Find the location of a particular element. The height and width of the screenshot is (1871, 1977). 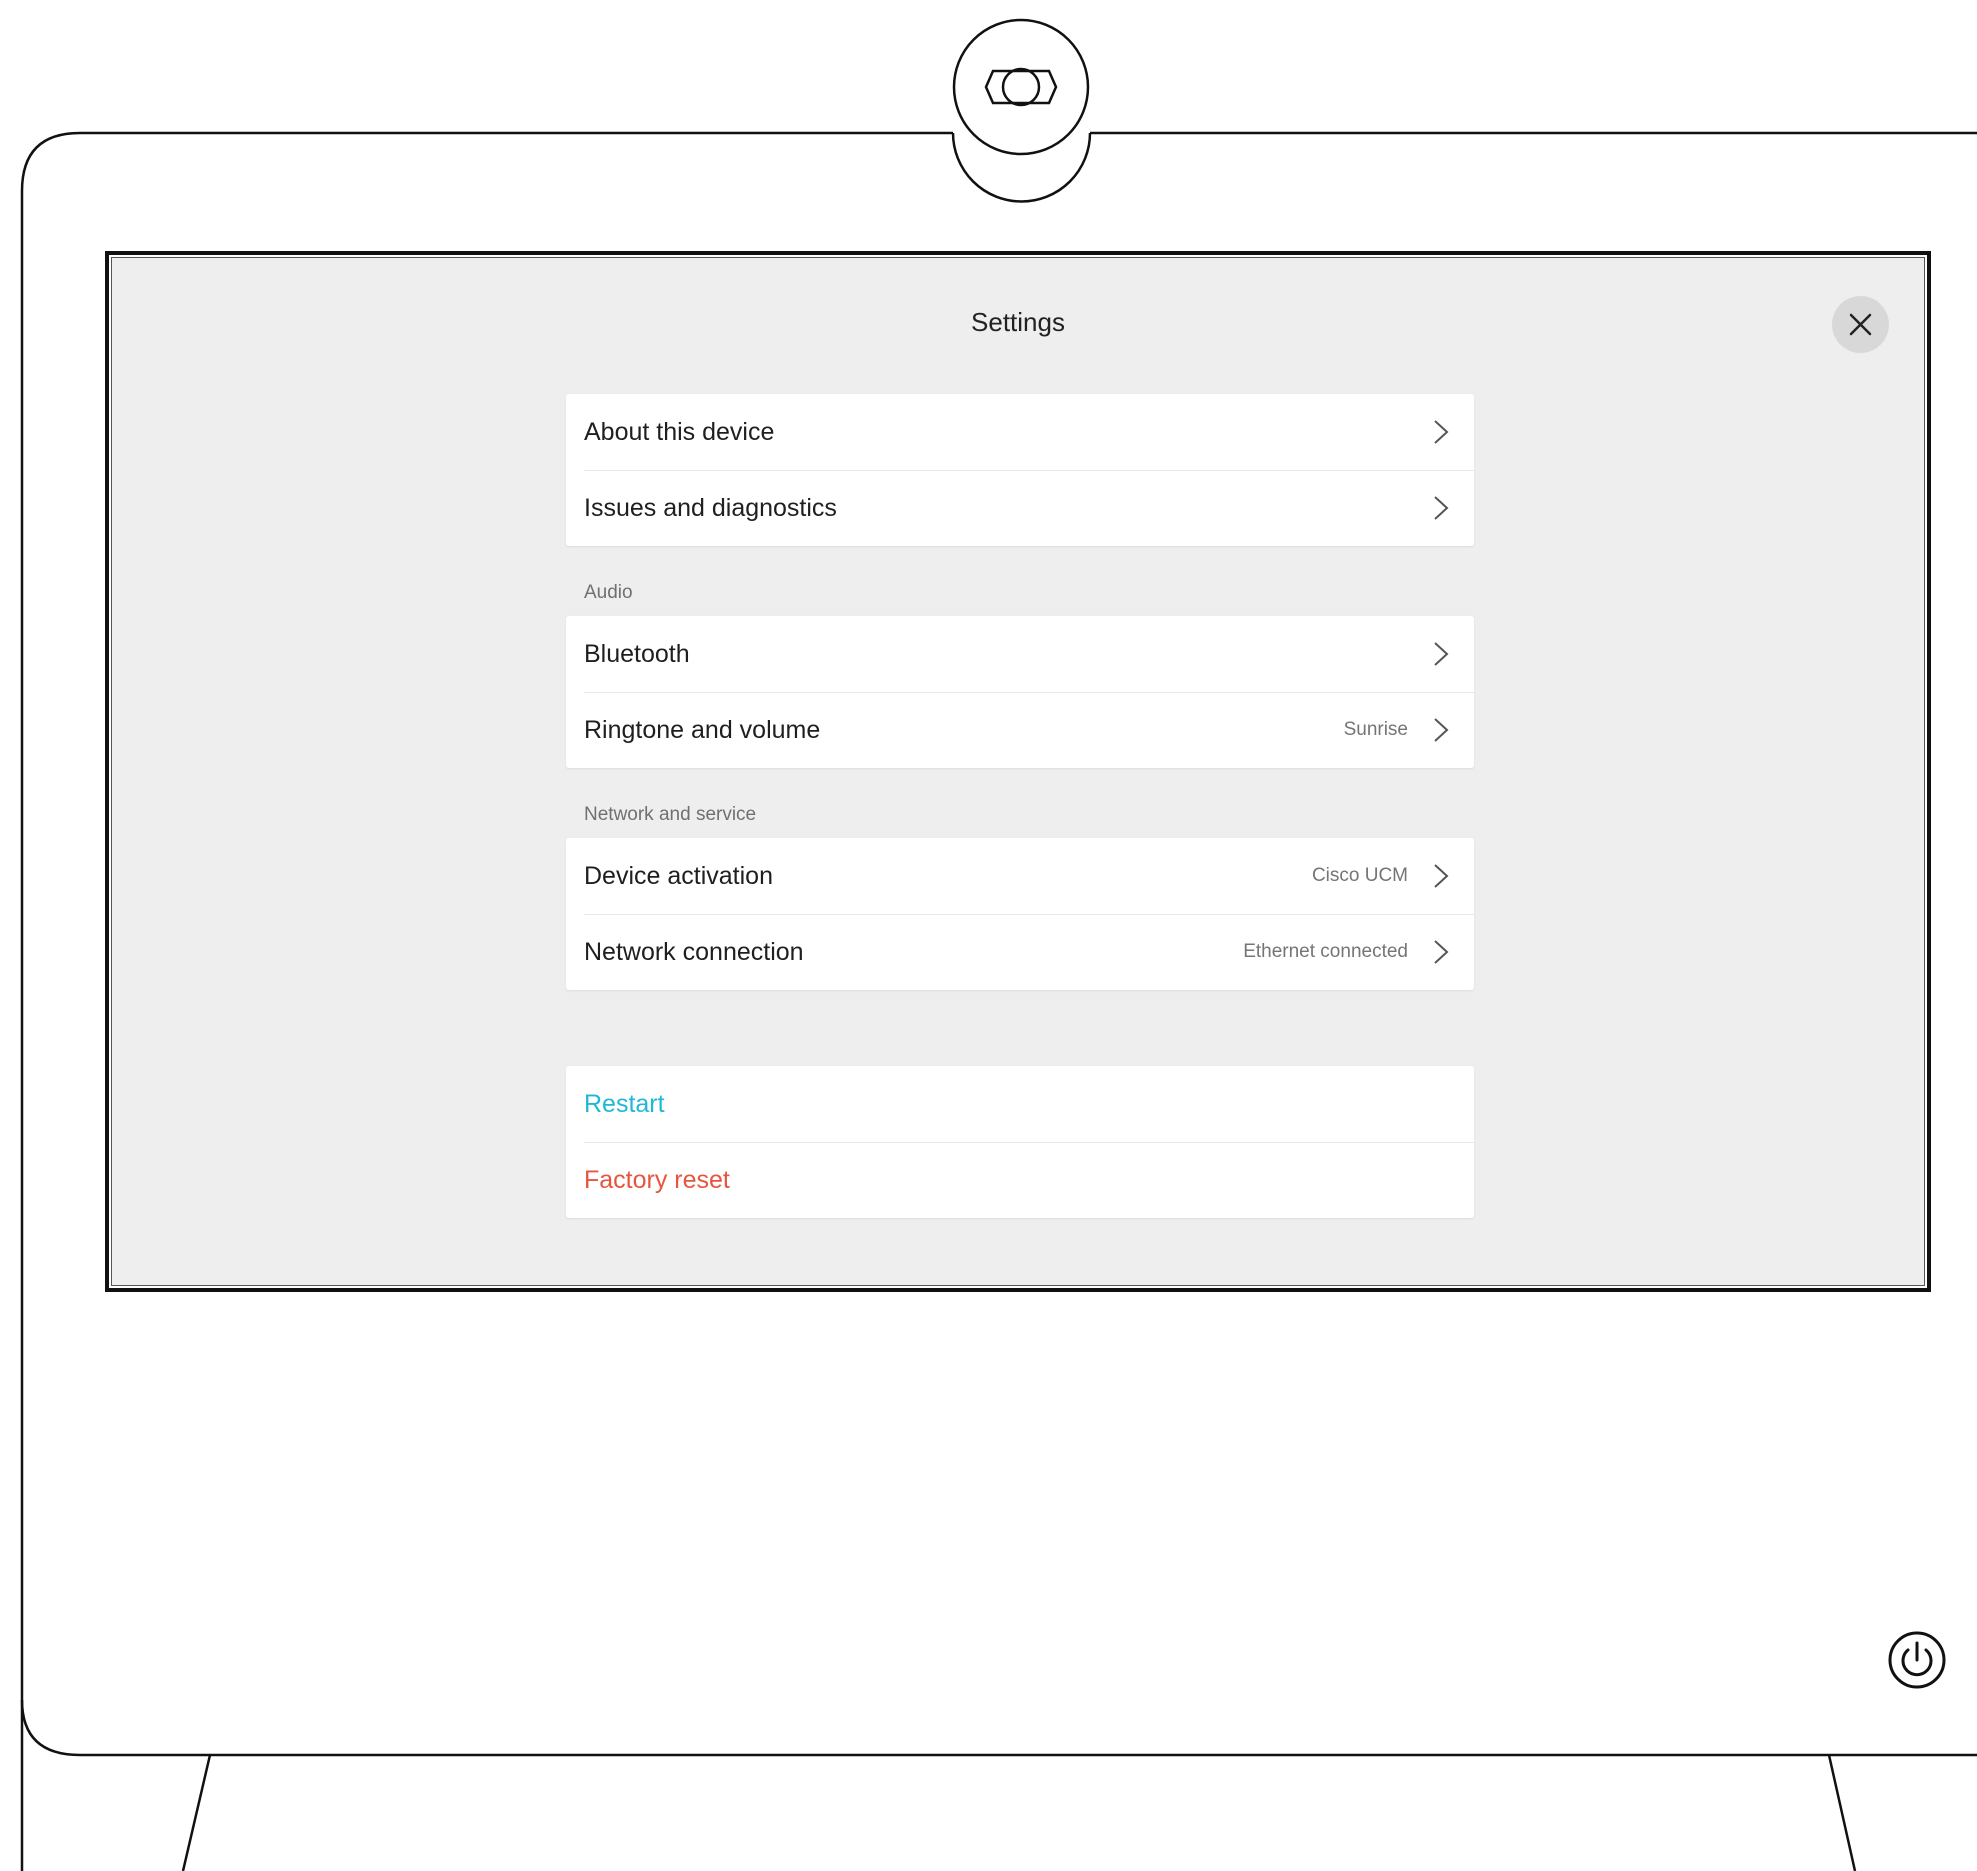

general-settings-group: About this device Issues and diagnostics is located at coordinates (1020, 470).